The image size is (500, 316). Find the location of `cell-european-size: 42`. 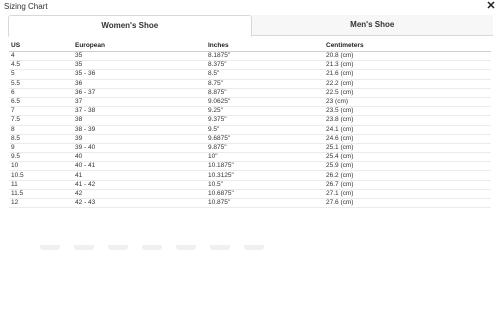

cell-european-size: 42 is located at coordinates (139, 194).